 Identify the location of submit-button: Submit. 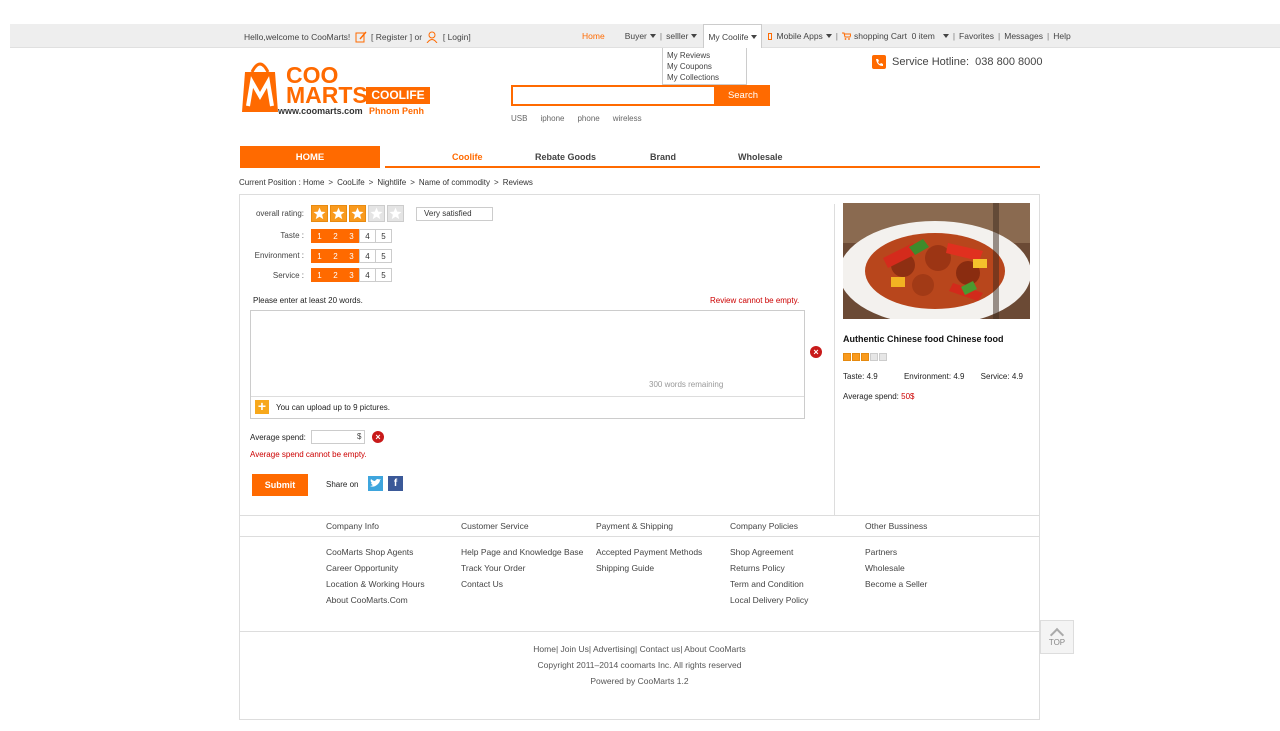
(280, 485).